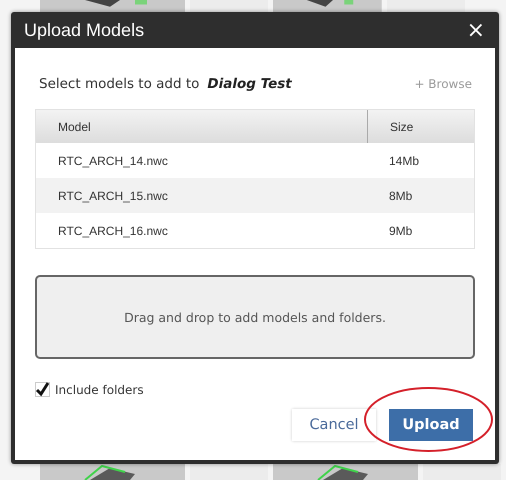  Describe the element at coordinates (475, 30) in the screenshot. I see `close-button: ×` at that location.